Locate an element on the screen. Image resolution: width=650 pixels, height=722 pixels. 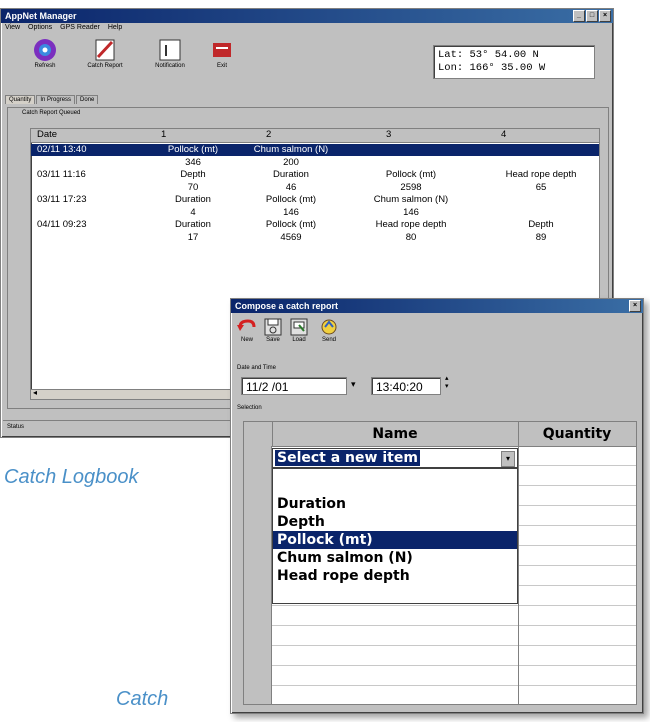
maximize-button: □ is located at coordinates (592, 16).